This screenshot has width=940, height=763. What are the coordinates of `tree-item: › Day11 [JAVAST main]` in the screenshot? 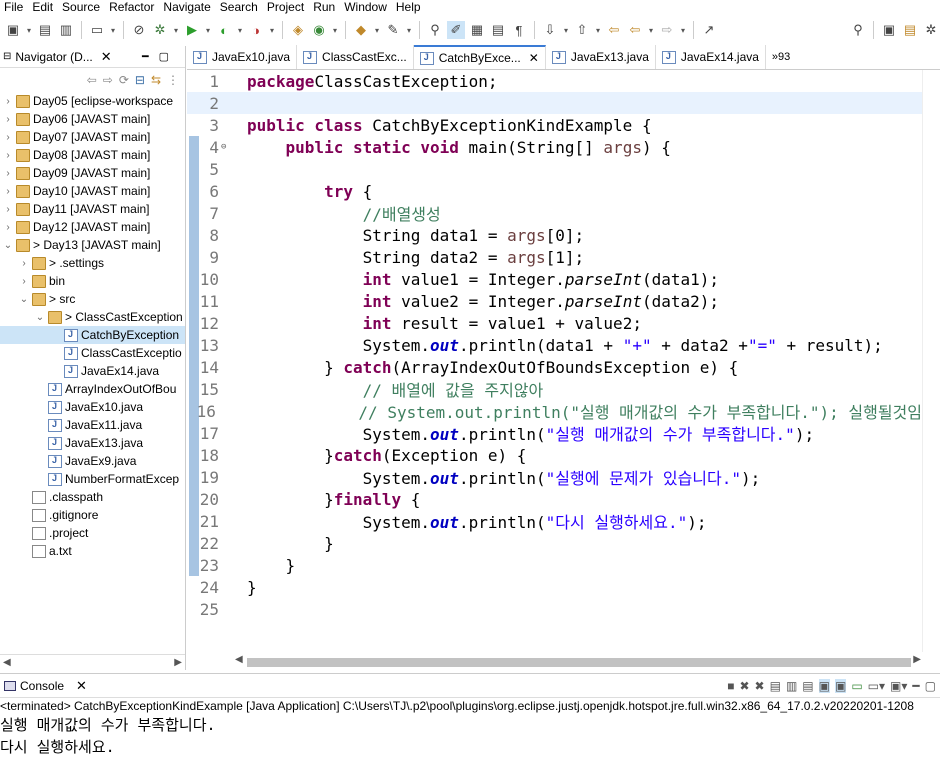 It's located at (92, 209).